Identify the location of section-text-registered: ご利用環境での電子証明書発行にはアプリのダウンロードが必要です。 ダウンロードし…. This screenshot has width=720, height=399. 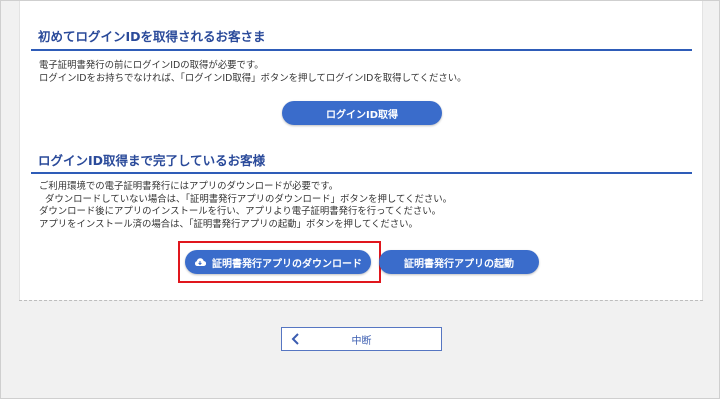
(245, 206).